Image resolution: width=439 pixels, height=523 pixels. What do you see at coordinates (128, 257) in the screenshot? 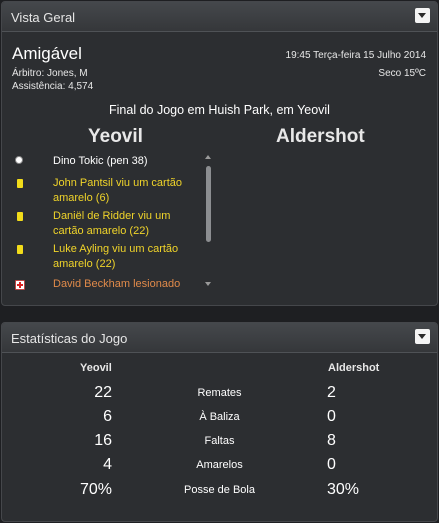
I see `event-item: Luke Ayling viu um cartão amarelo (22)` at bounding box center [128, 257].